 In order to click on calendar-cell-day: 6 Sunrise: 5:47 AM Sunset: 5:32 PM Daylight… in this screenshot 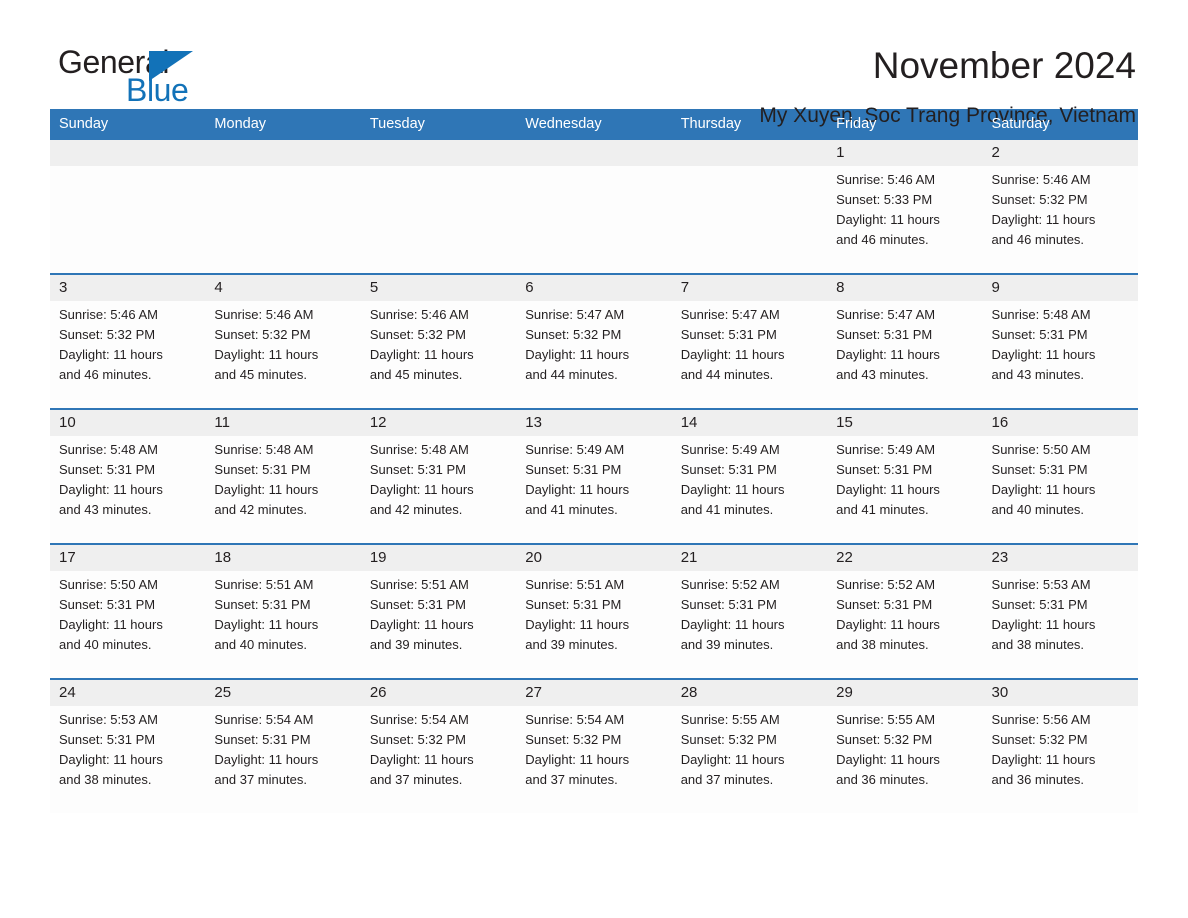, I will do `click(594, 341)`.